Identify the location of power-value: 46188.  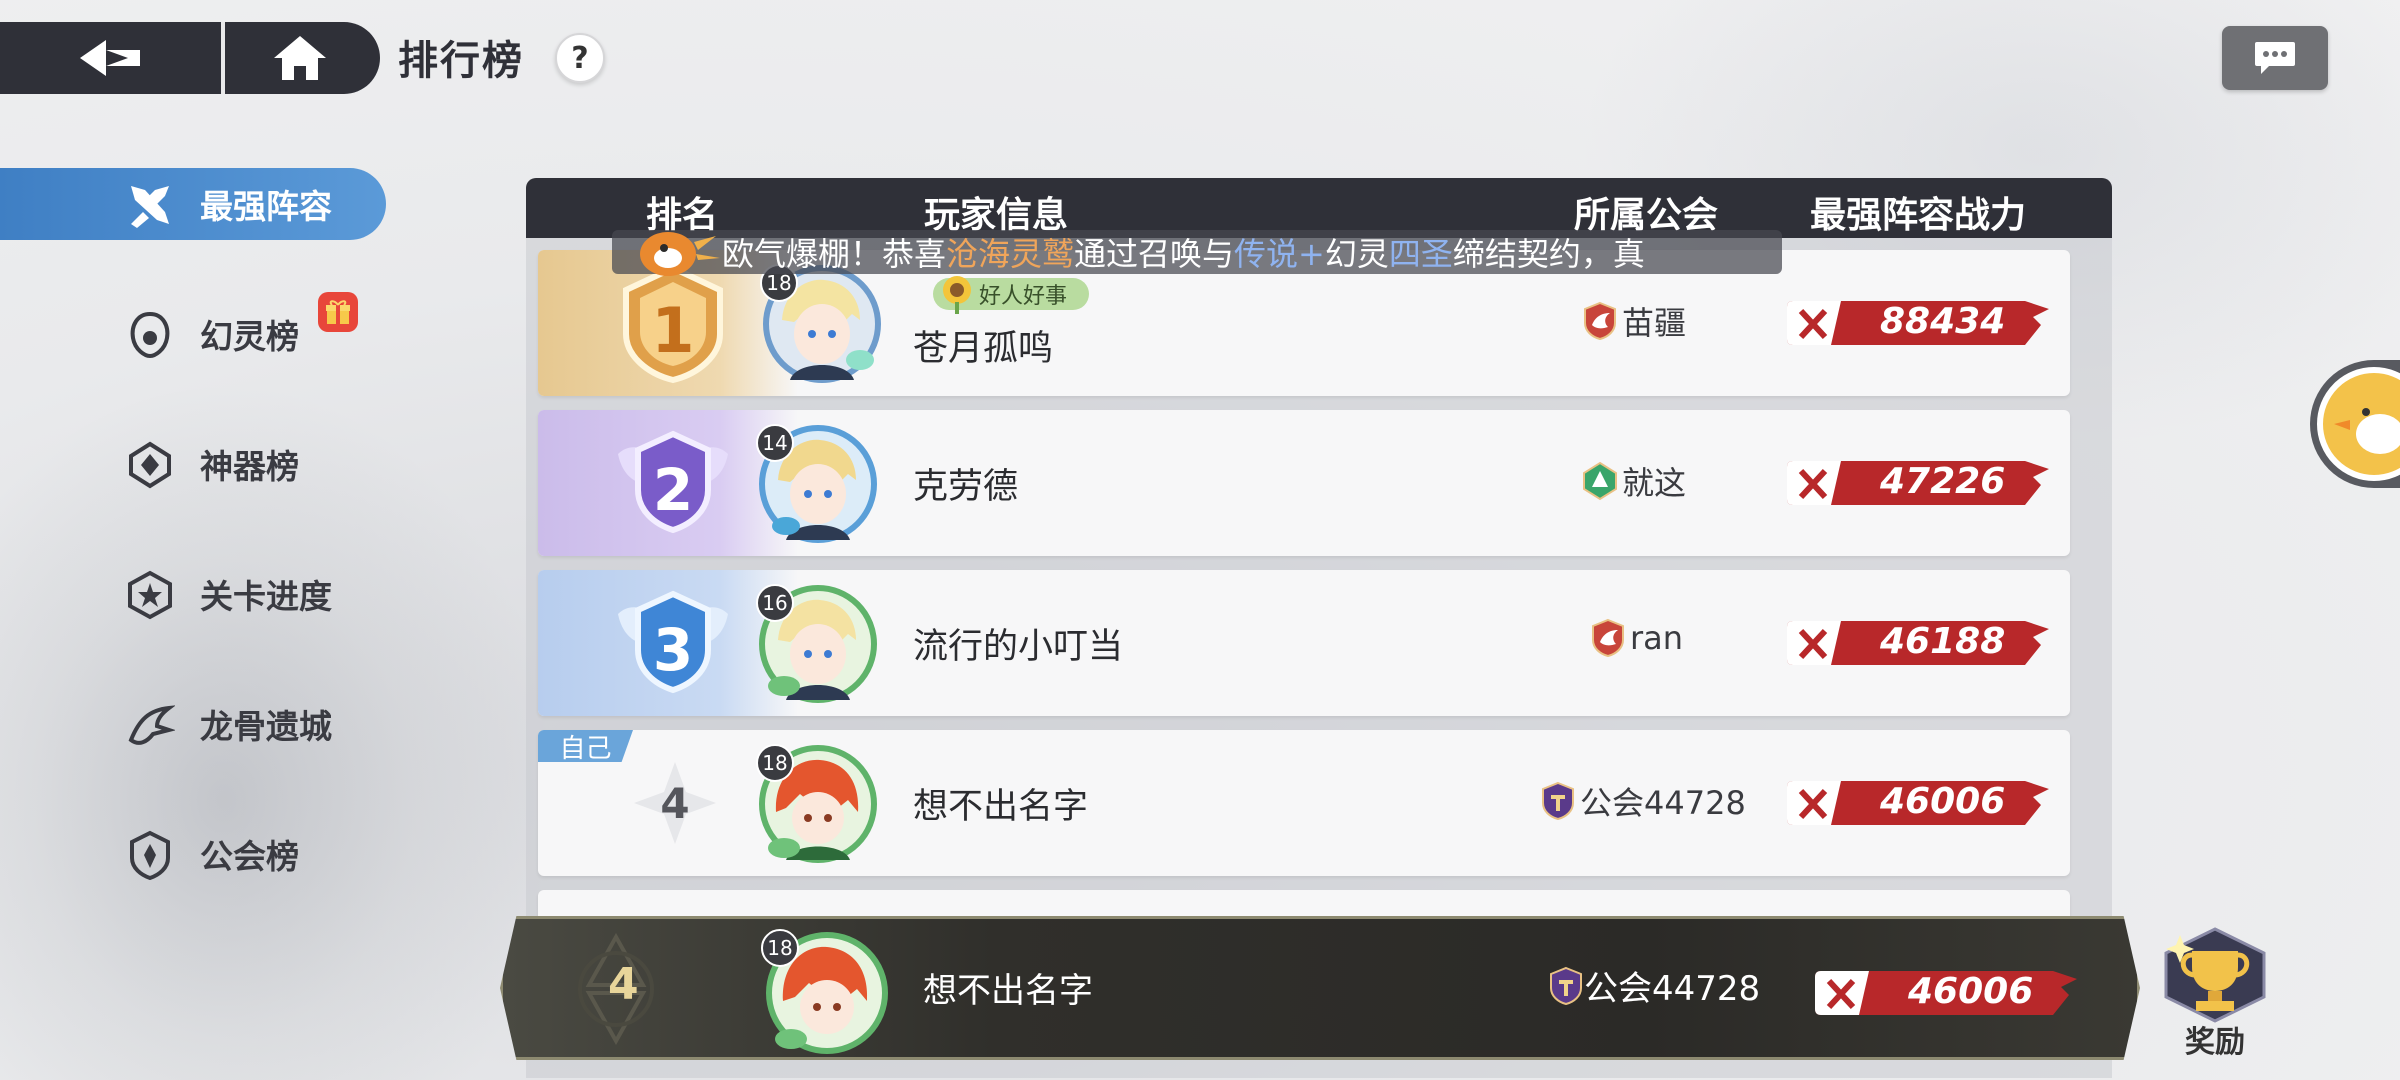
(1943, 641).